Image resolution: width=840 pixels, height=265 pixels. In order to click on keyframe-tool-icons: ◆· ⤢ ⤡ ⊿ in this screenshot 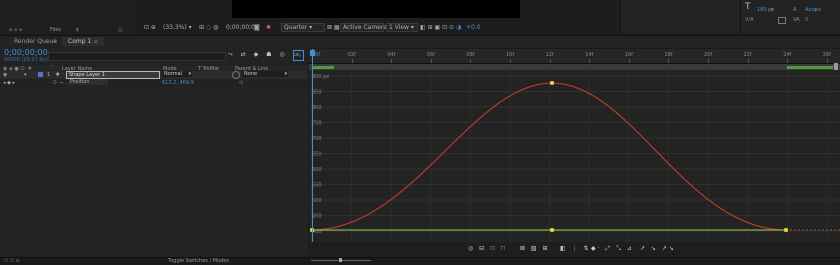, I will do `click(612, 248)`.